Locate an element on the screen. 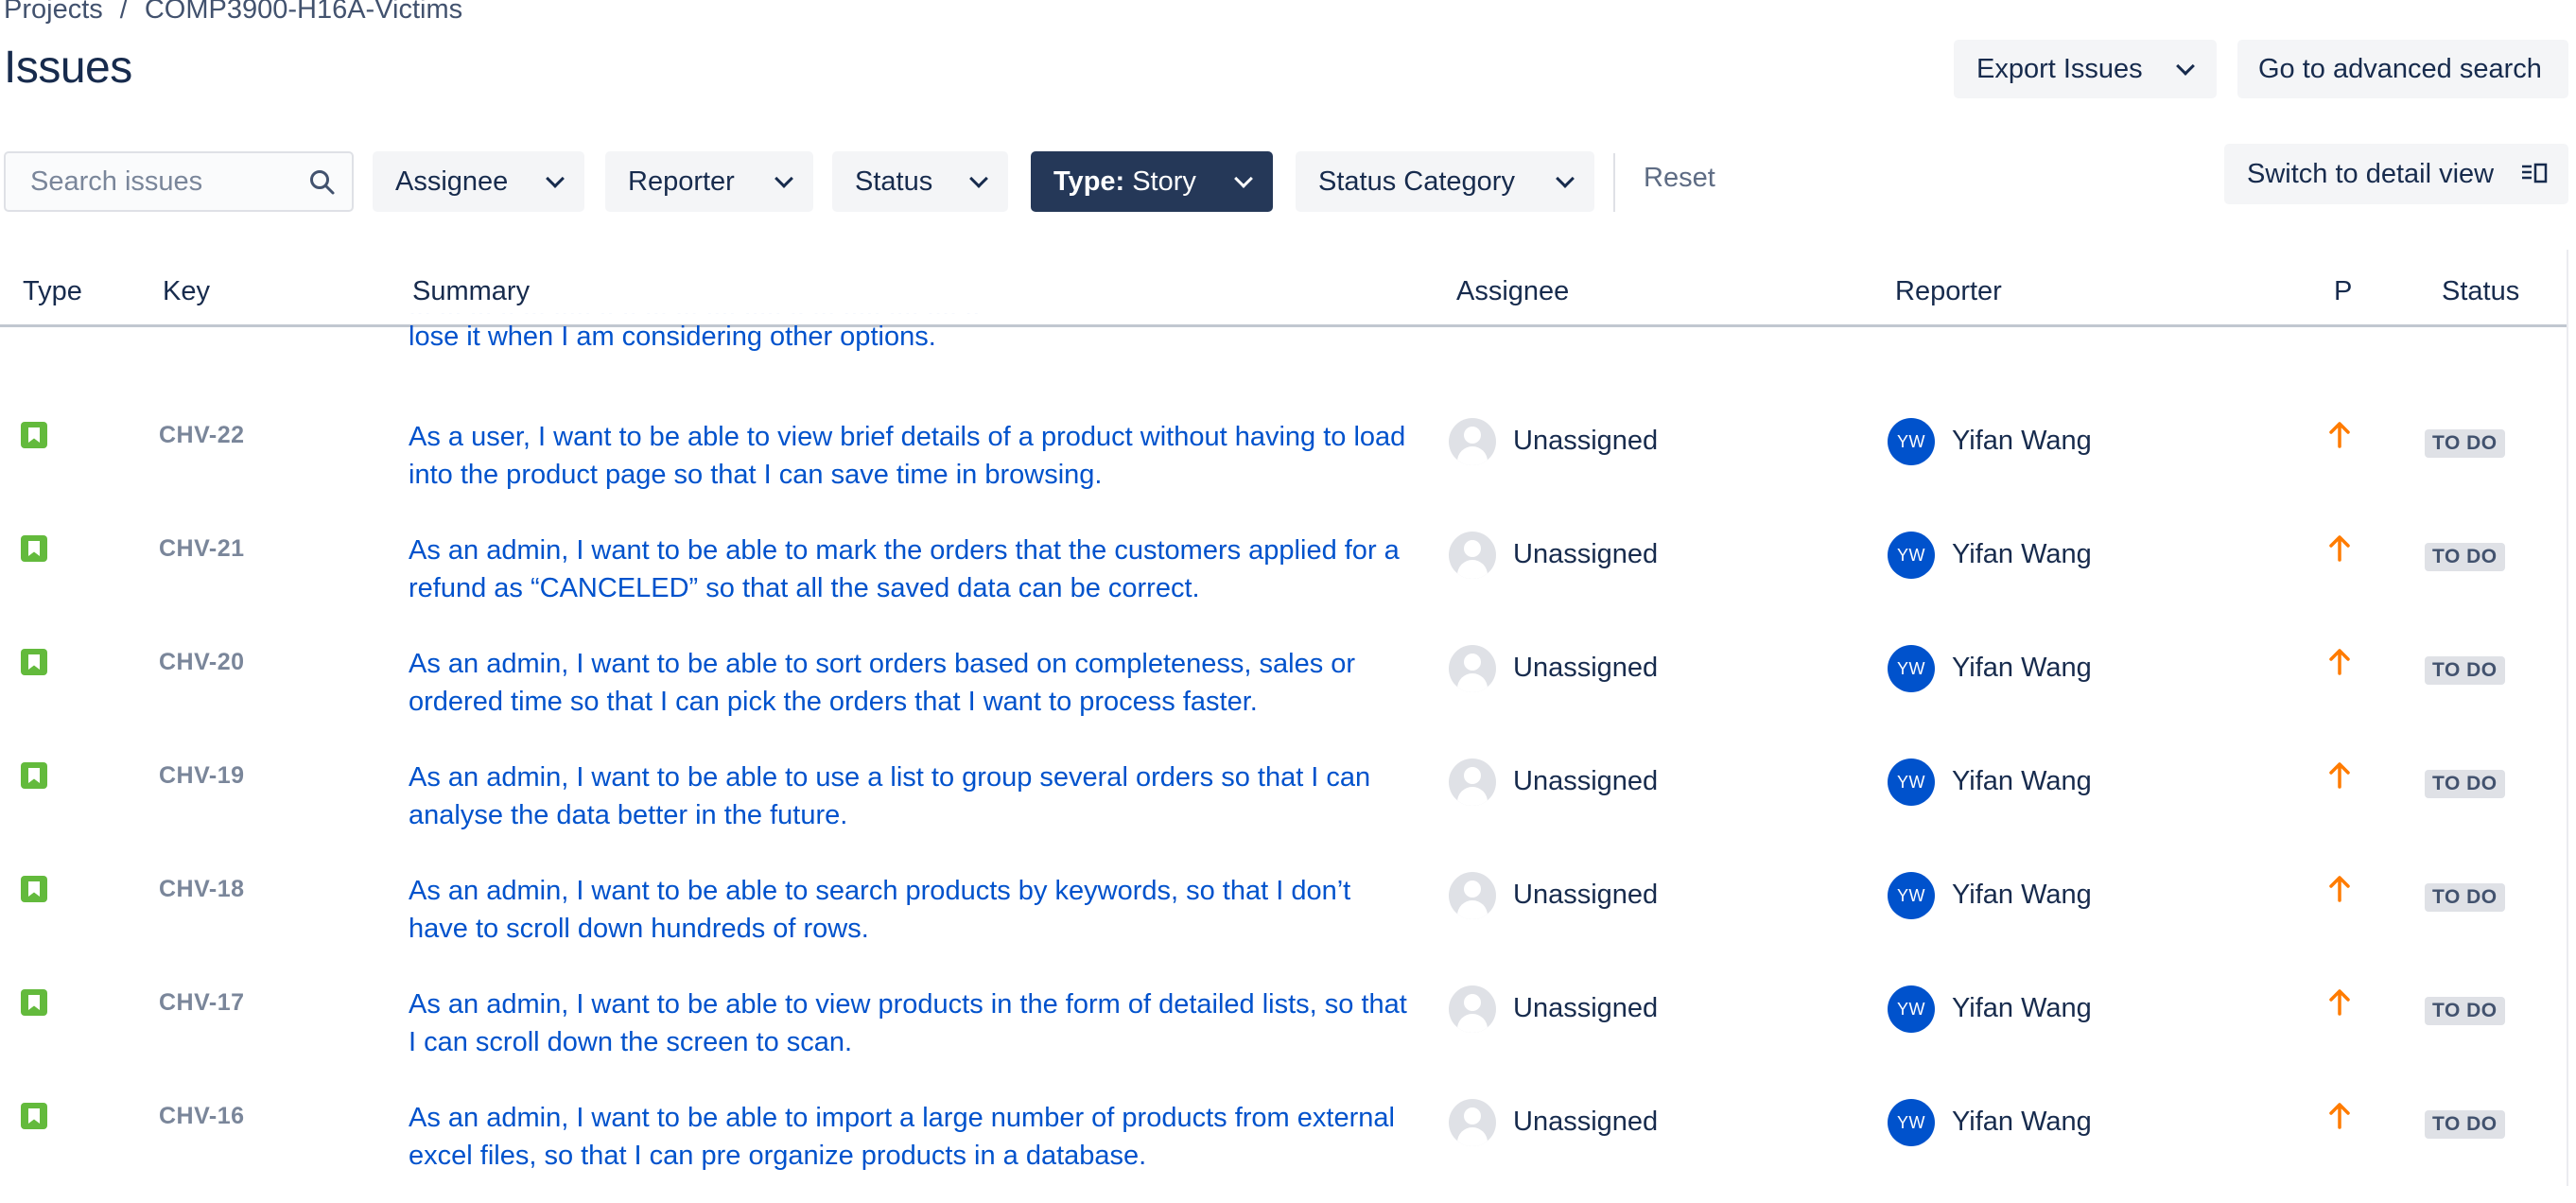 The image size is (2576, 1203). page-title: Issues is located at coordinates (68, 68).